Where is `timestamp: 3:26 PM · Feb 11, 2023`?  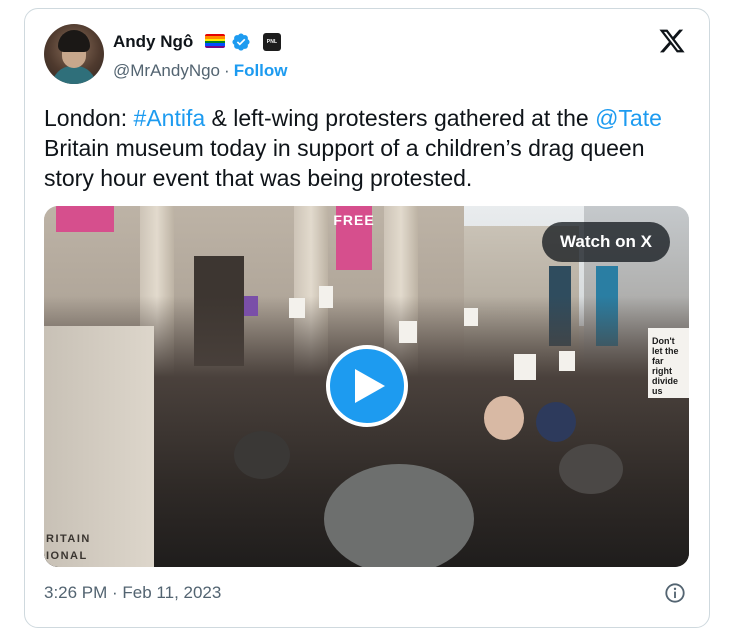
timestamp: 3:26 PM · Feb 11, 2023 is located at coordinates (132, 593).